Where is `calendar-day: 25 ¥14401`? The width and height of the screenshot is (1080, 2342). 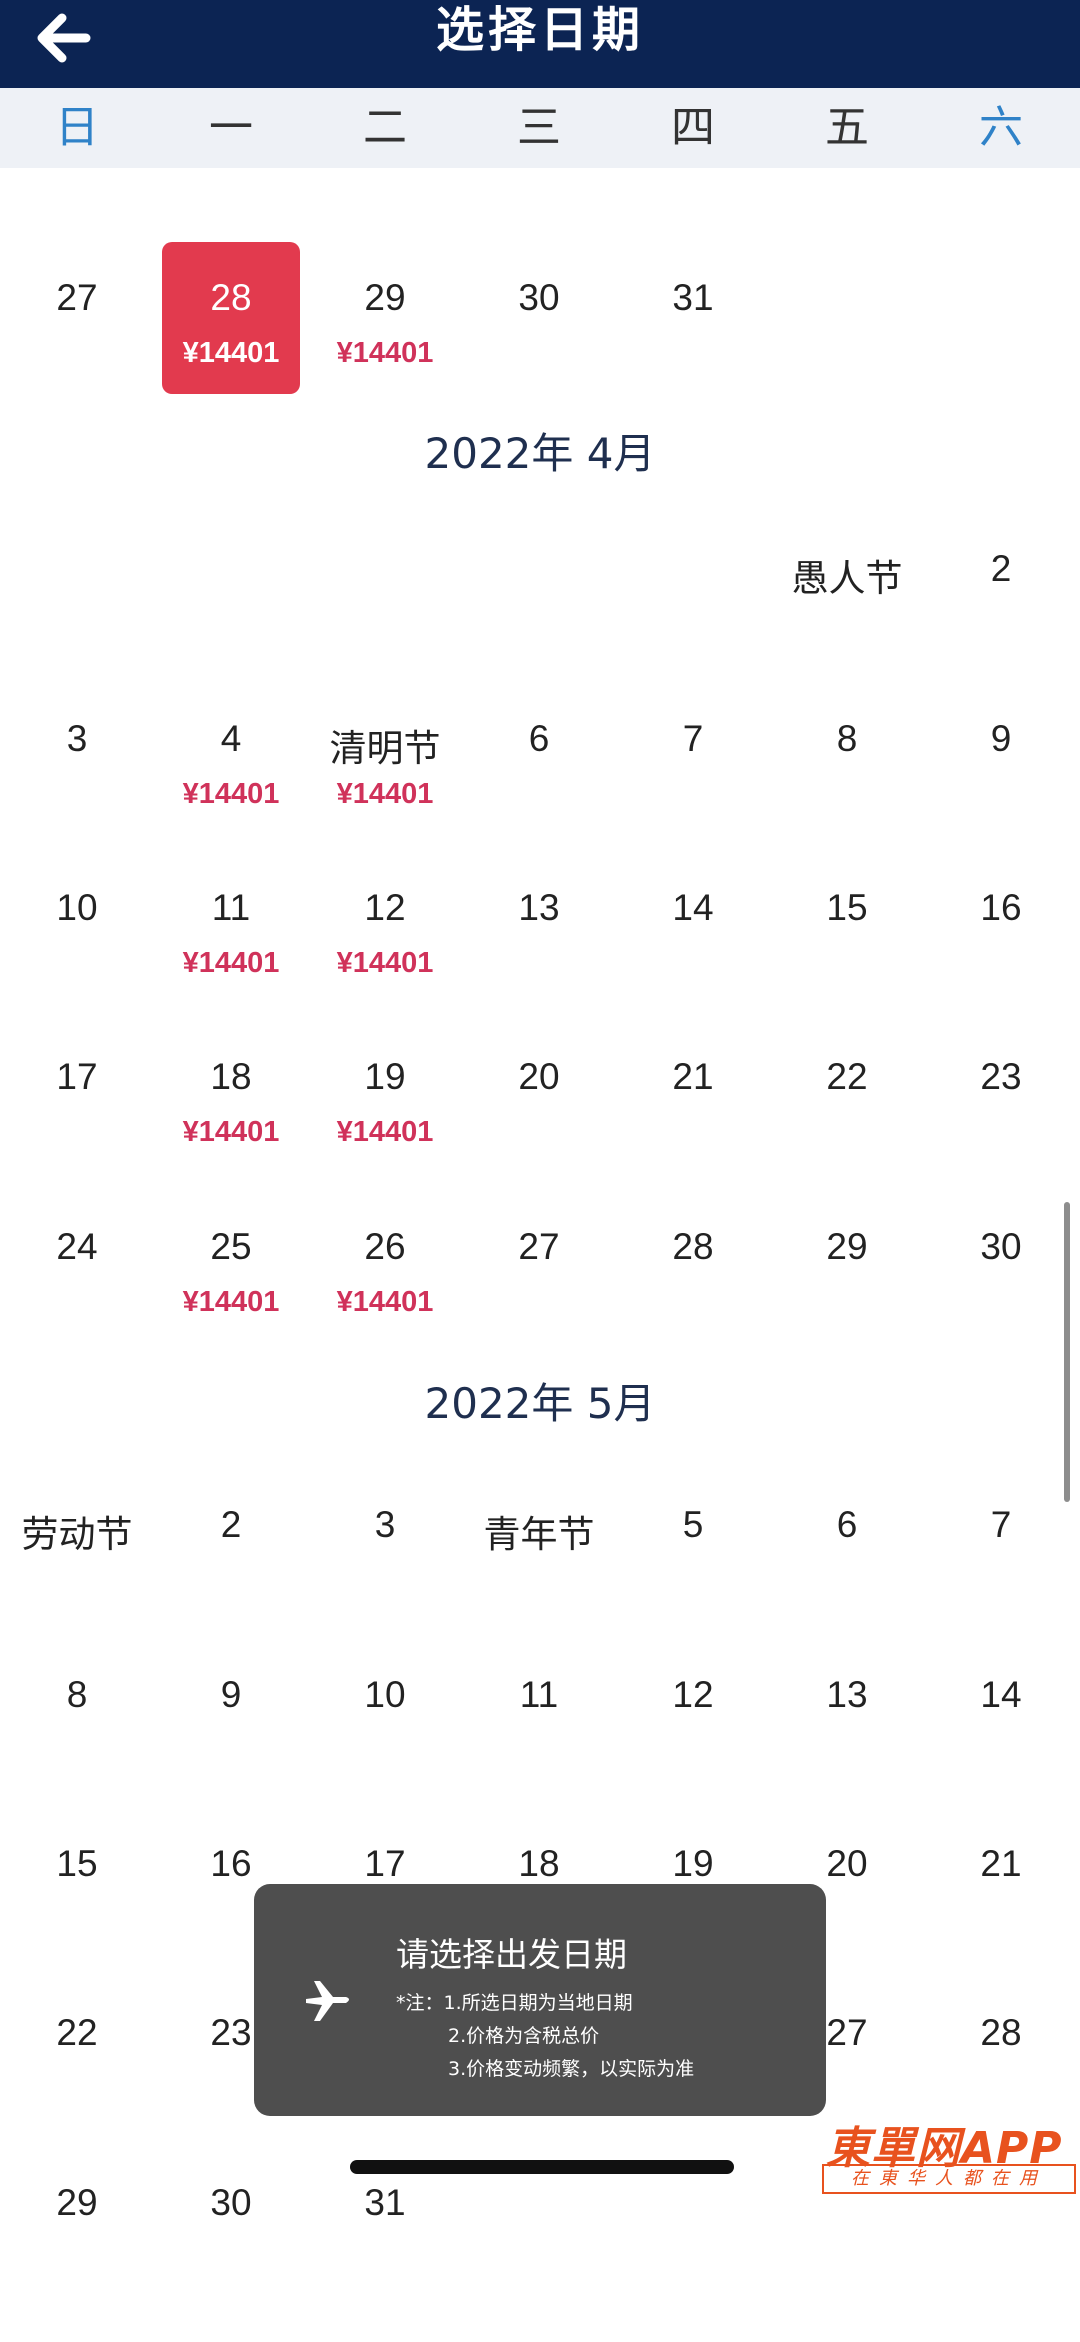
calendar-day: 25 ¥14401 is located at coordinates (231, 1306).